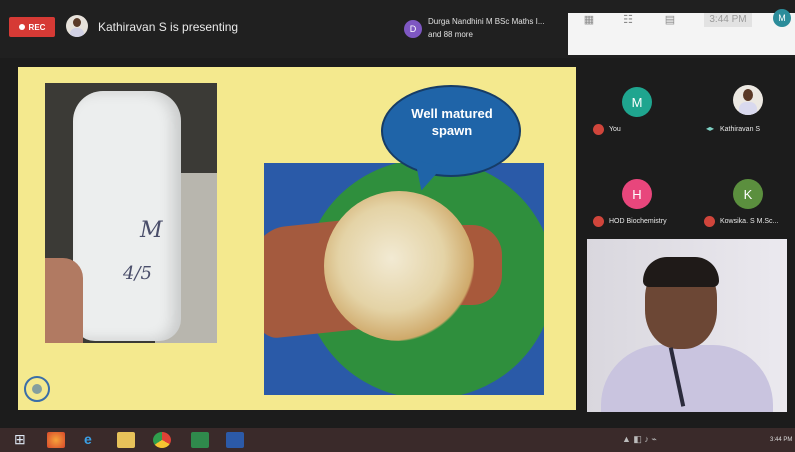 The width and height of the screenshot is (795, 452). What do you see at coordinates (162, 440) in the screenshot?
I see `chrome-icon` at bounding box center [162, 440].